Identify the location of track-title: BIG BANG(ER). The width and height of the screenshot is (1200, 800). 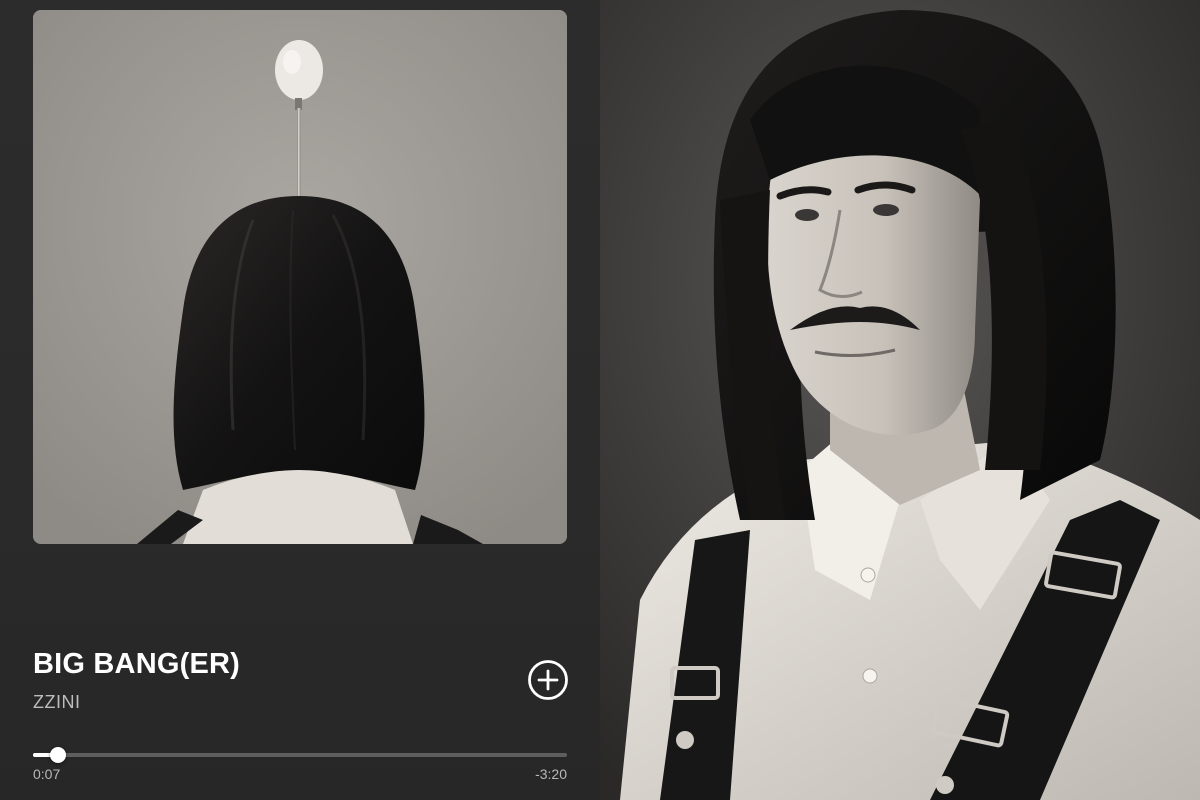
(137, 664).